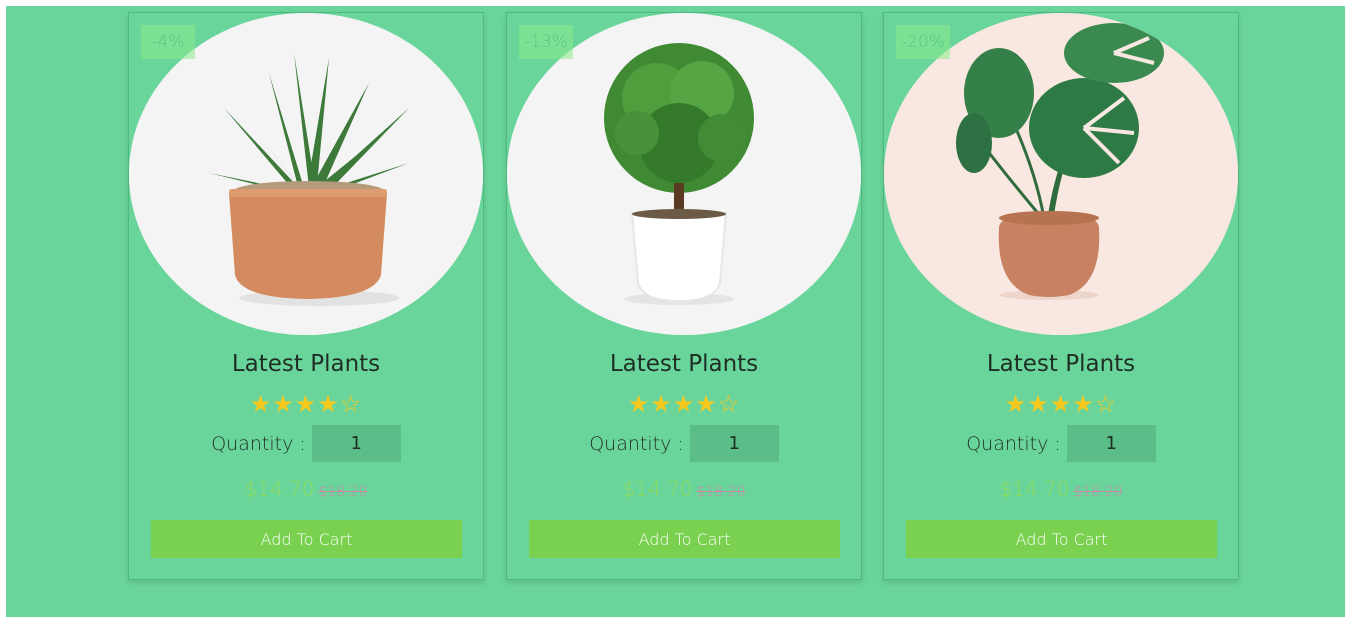 The image size is (1349, 619). I want to click on succulent-plant-image, so click(306, 174).